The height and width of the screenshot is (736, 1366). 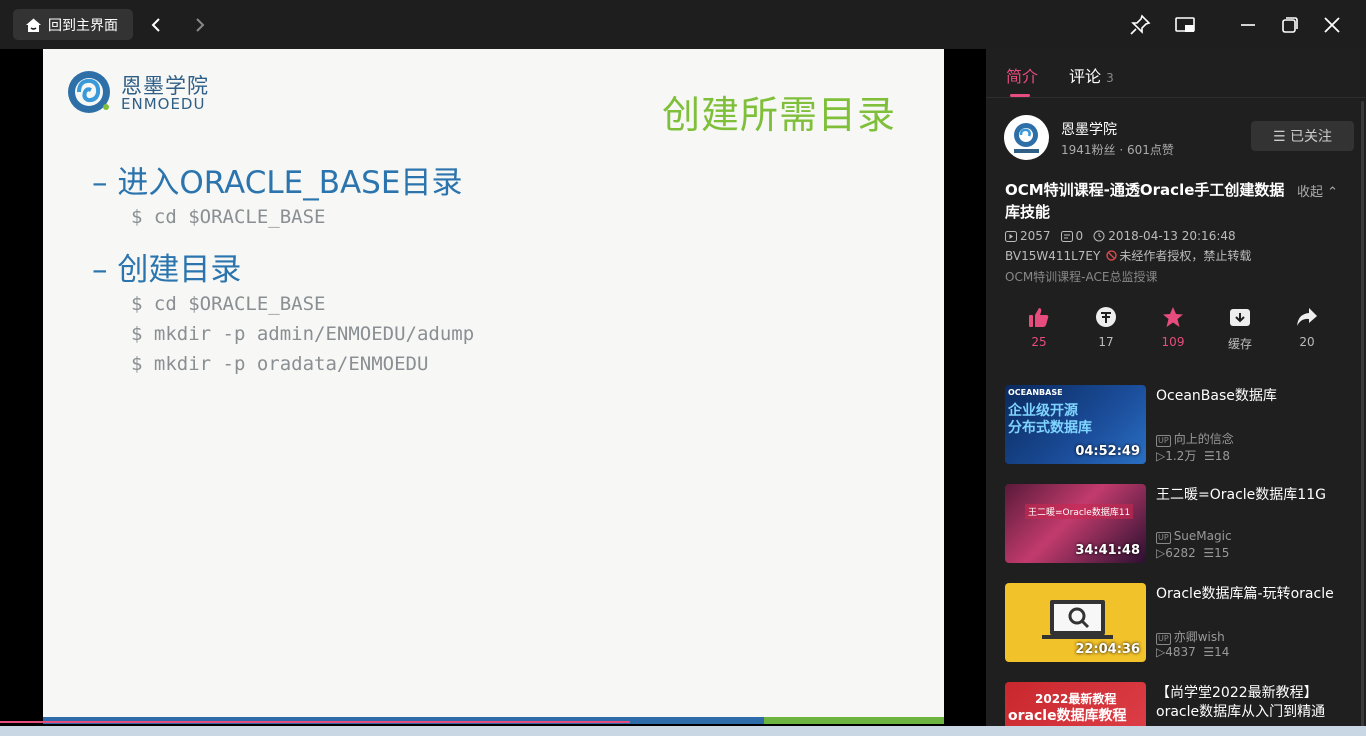 I want to click on share-button: 20, so click(x=1307, y=326).